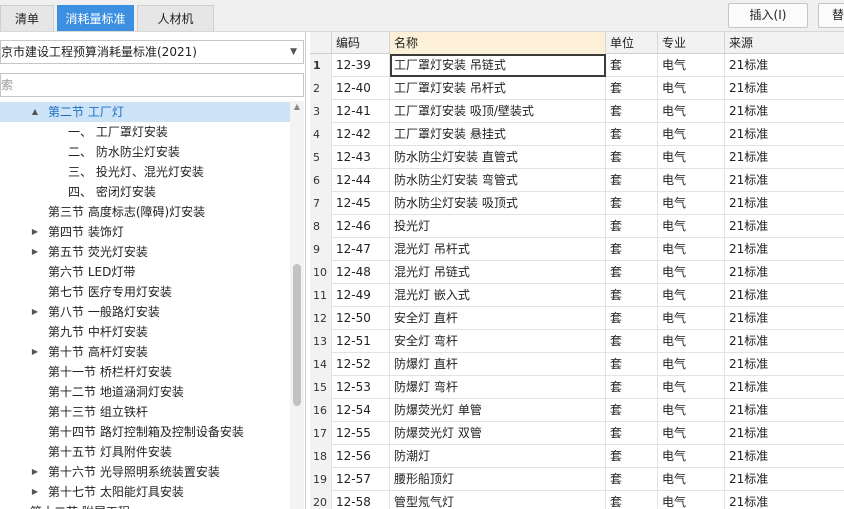 The height and width of the screenshot is (509, 844). I want to click on cell-name: 防爆灯 直杆, so click(498, 364).